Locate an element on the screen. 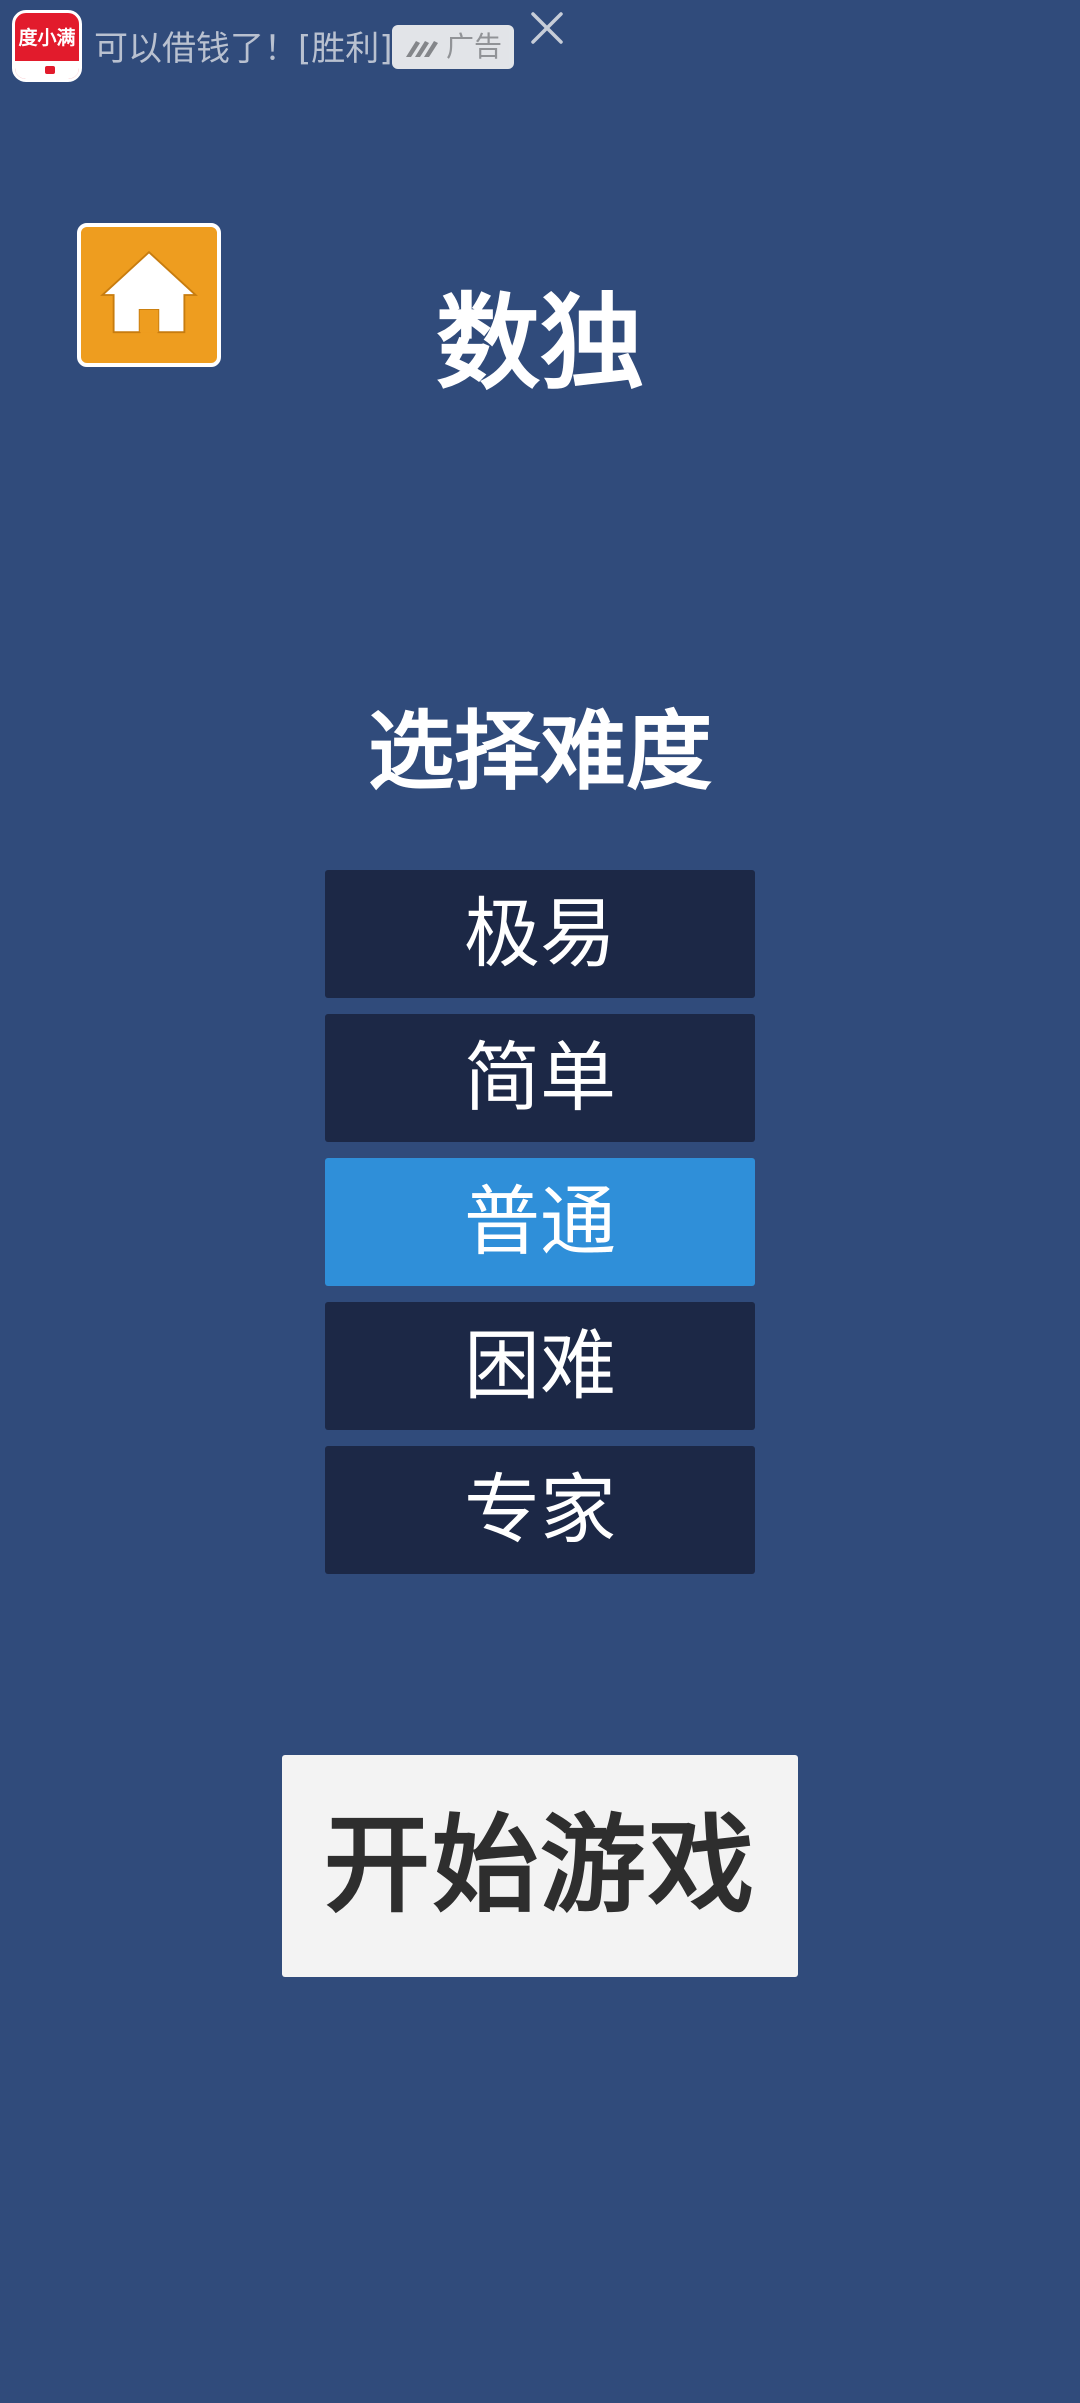 The height and width of the screenshot is (2403, 1080). difficulty-option-normal: 普通 is located at coordinates (540, 1222).